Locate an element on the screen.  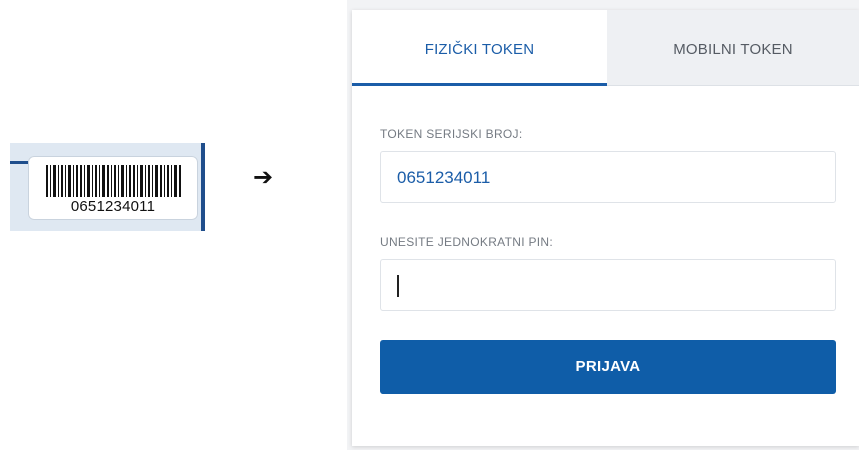
text-cursor is located at coordinates (398, 286).